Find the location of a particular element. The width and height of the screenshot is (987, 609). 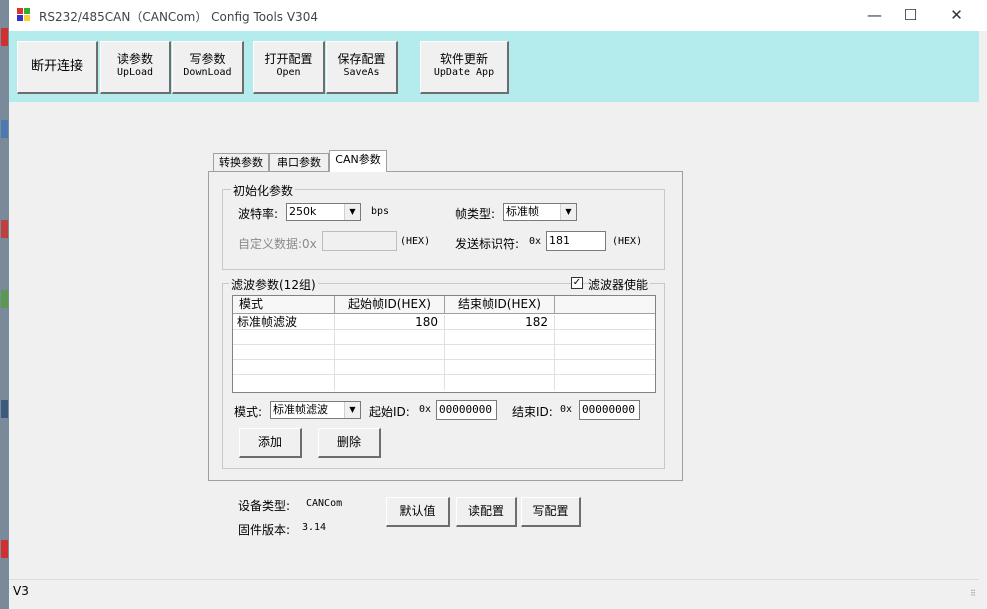

start-id-prefix: 0x is located at coordinates (425, 409).